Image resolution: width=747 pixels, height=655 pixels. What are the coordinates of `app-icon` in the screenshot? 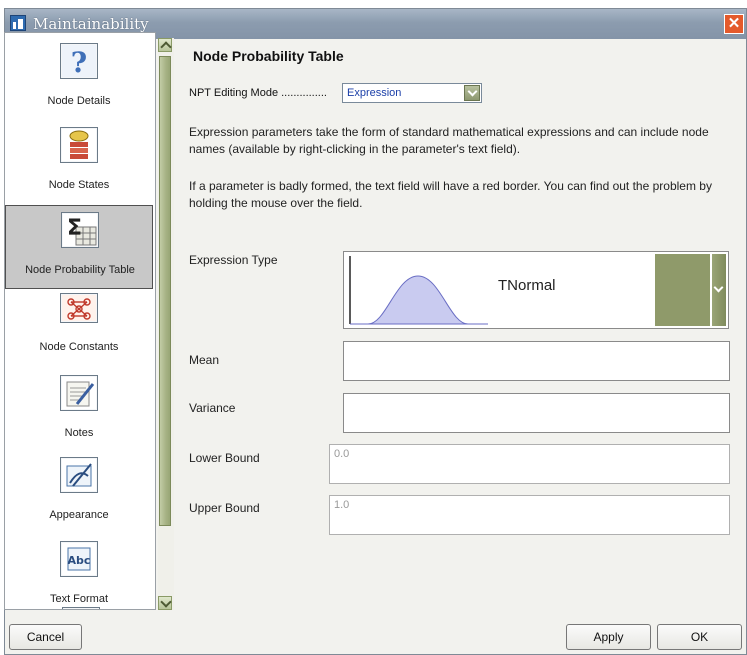 It's located at (18, 23).